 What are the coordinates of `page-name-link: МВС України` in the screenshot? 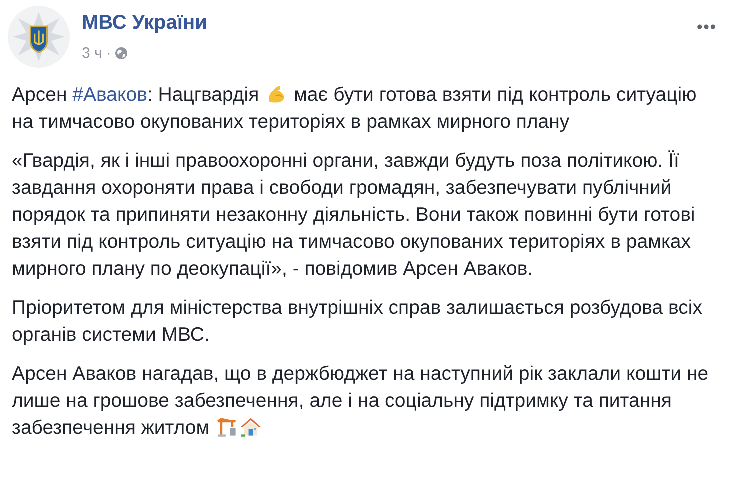 It's located at (145, 23).